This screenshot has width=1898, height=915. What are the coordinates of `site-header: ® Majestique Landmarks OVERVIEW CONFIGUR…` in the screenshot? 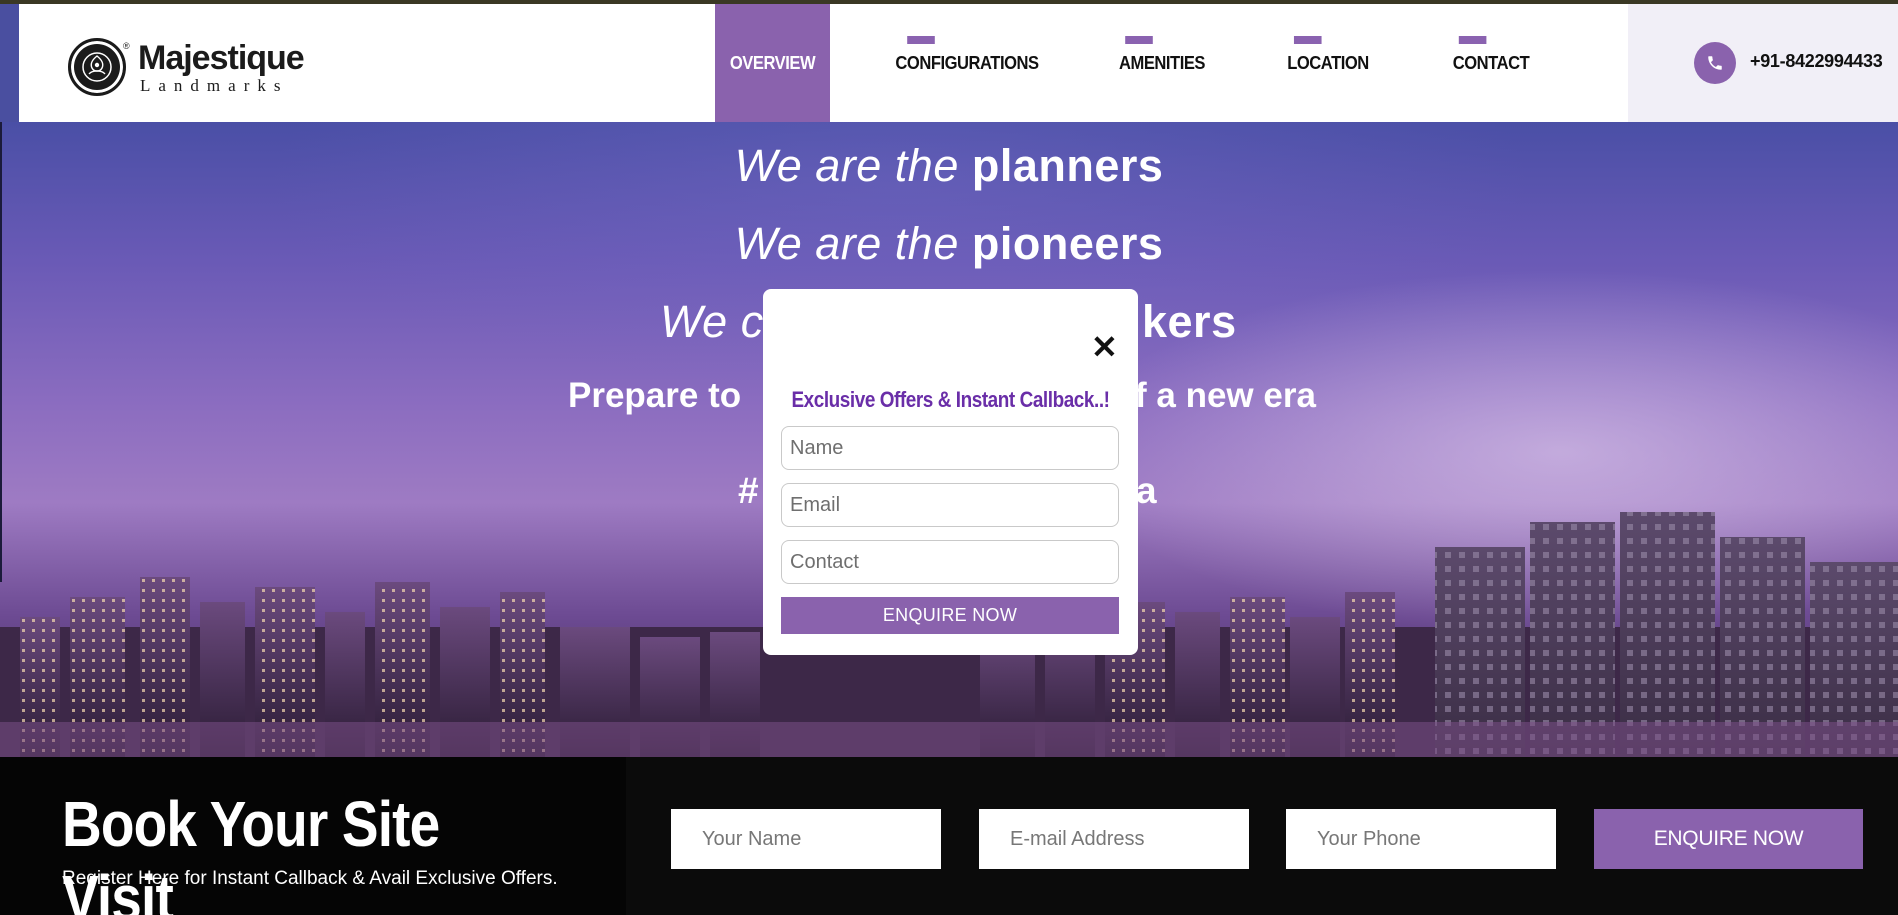 It's located at (949, 63).